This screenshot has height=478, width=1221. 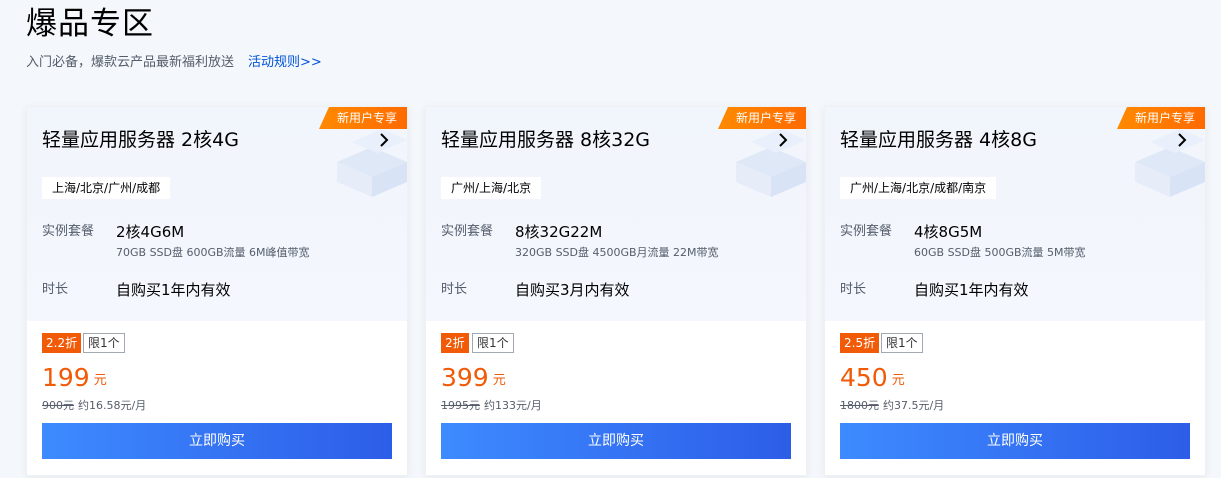 What do you see at coordinates (455, 343) in the screenshot?
I see `discount-badge: 2折` at bounding box center [455, 343].